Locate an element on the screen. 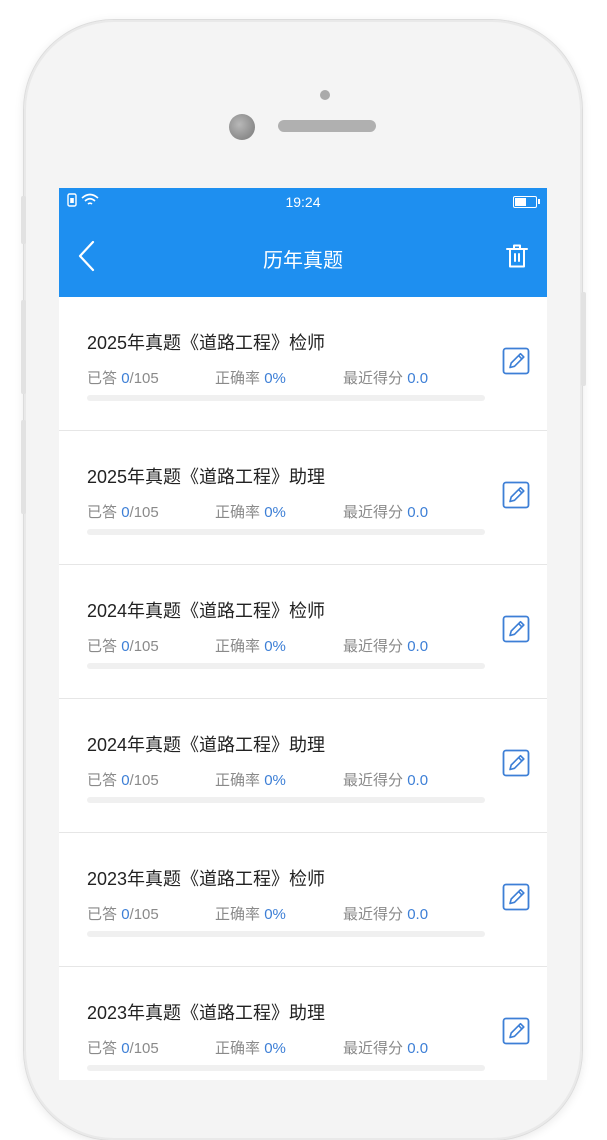 This screenshot has width=607, height=1140. paper-title: 2024年真题《道路工程》助理 is located at coordinates (206, 745).